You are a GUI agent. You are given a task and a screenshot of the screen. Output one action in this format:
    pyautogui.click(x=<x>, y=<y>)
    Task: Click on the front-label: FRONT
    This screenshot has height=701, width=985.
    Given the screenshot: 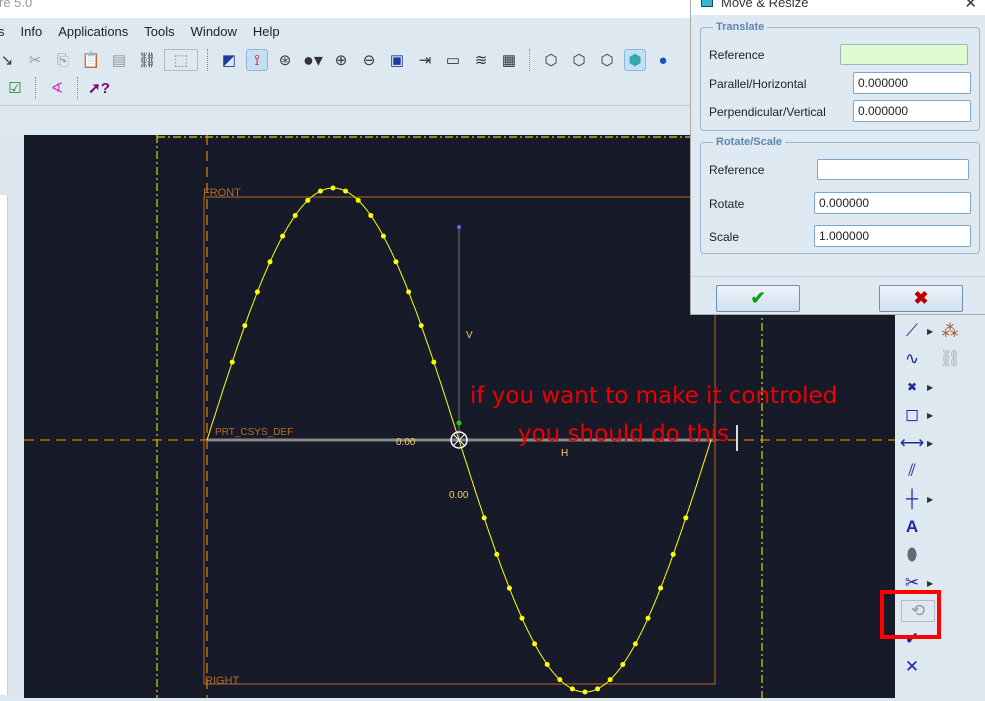 What is the action you would take?
    pyautogui.click(x=222, y=193)
    